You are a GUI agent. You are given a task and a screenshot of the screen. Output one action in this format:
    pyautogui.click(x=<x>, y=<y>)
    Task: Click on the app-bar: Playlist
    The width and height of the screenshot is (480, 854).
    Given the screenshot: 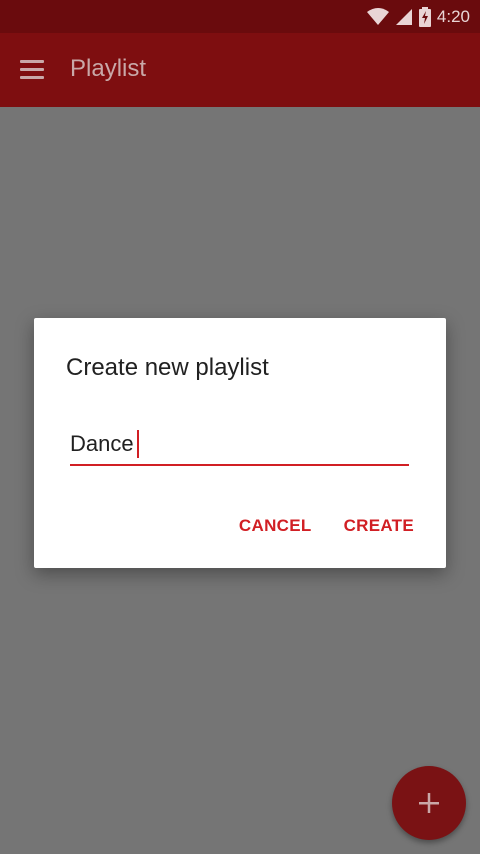 What is the action you would take?
    pyautogui.click(x=240, y=70)
    